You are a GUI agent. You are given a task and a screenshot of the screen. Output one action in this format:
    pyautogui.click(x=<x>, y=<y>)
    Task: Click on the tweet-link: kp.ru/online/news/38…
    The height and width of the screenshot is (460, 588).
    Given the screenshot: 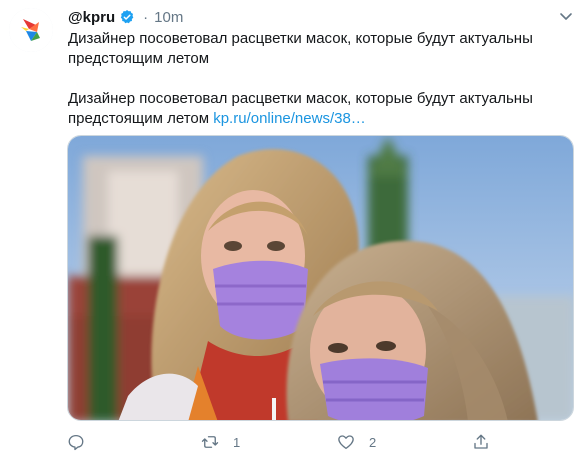 What is the action you would take?
    pyautogui.click(x=289, y=118)
    